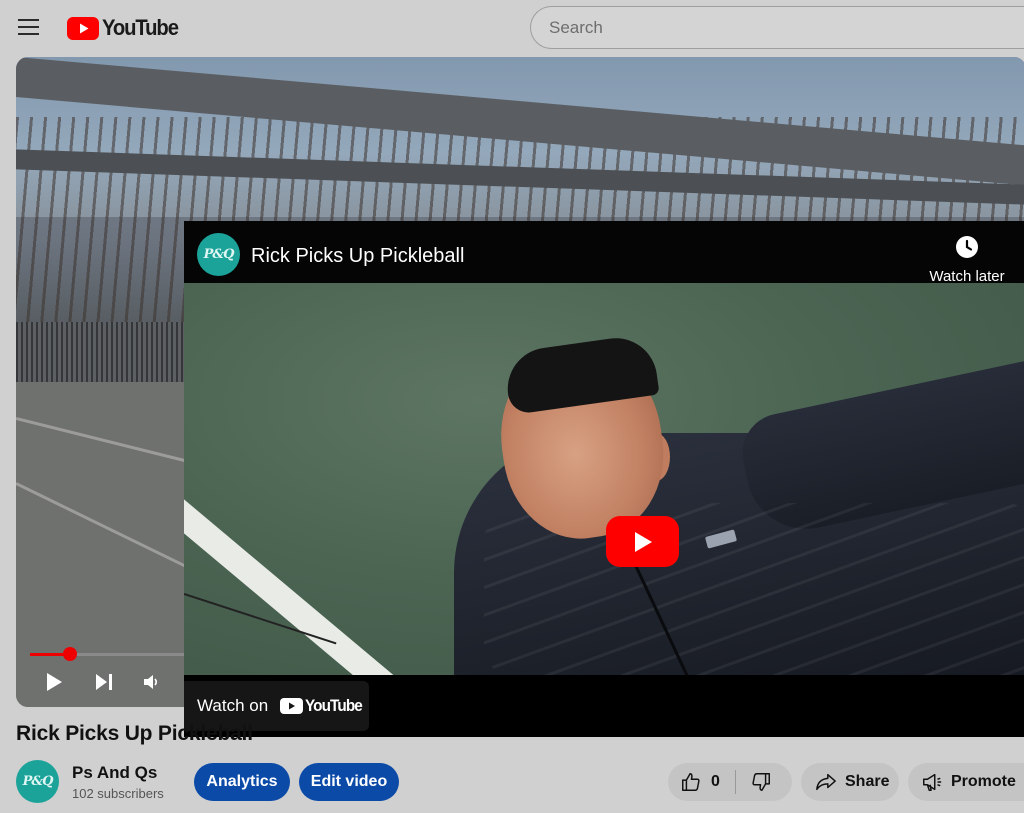 The width and height of the screenshot is (1024, 813). What do you see at coordinates (735, 782) in the screenshot?
I see `like-divider` at bounding box center [735, 782].